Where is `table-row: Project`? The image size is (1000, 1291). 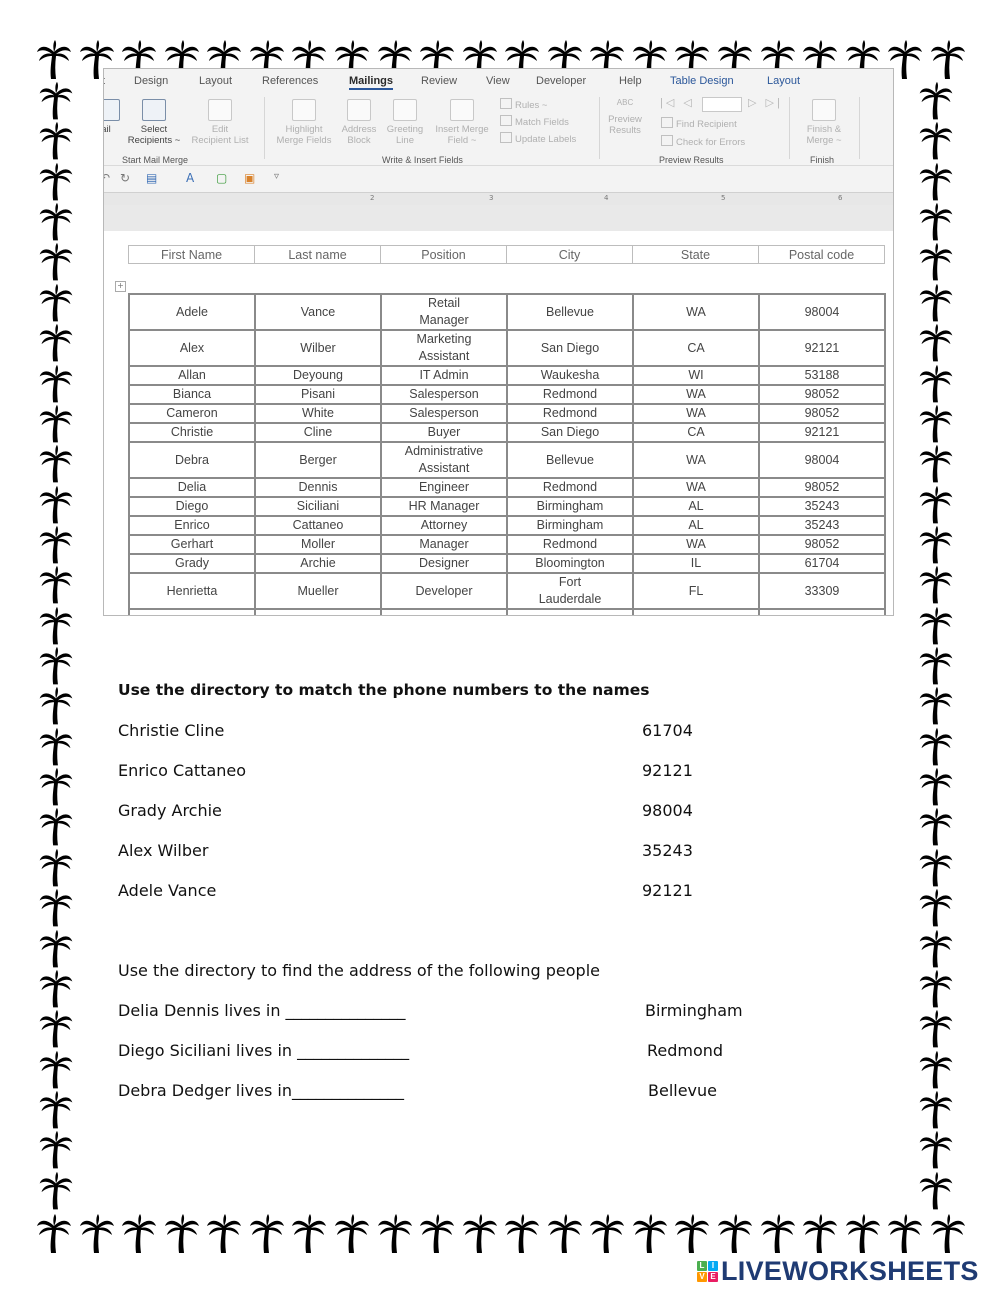 table-row: Project is located at coordinates (507, 611).